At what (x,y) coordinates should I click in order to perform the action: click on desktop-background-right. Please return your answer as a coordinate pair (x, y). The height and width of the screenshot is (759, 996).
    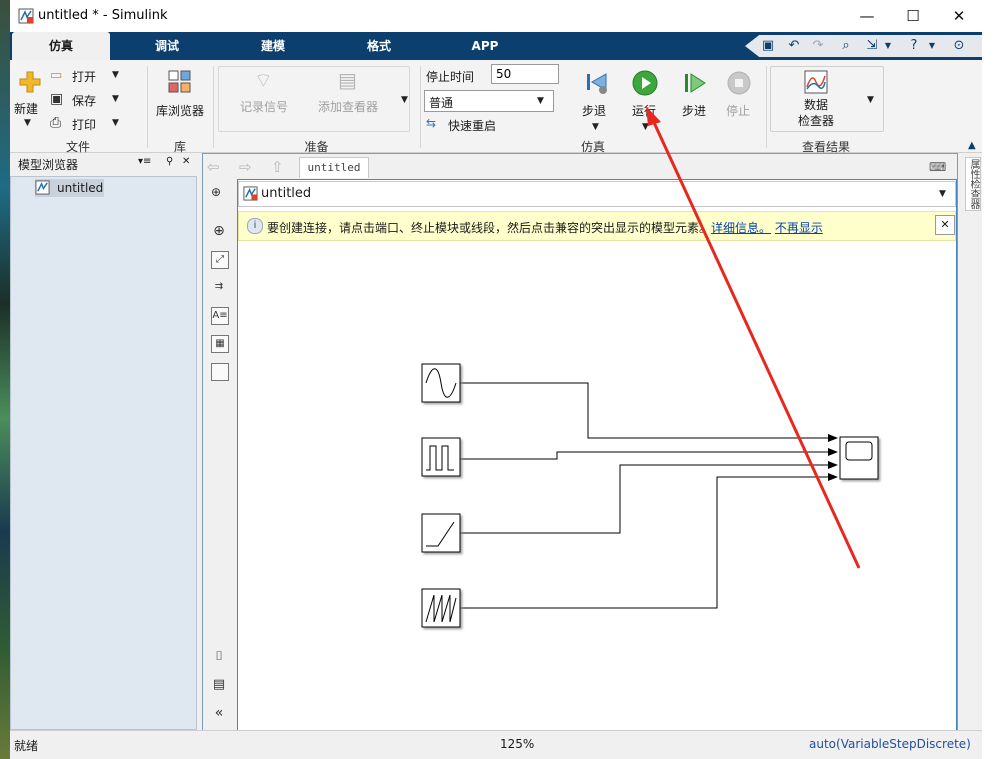
    Looking at the image, I should click on (989, 379).